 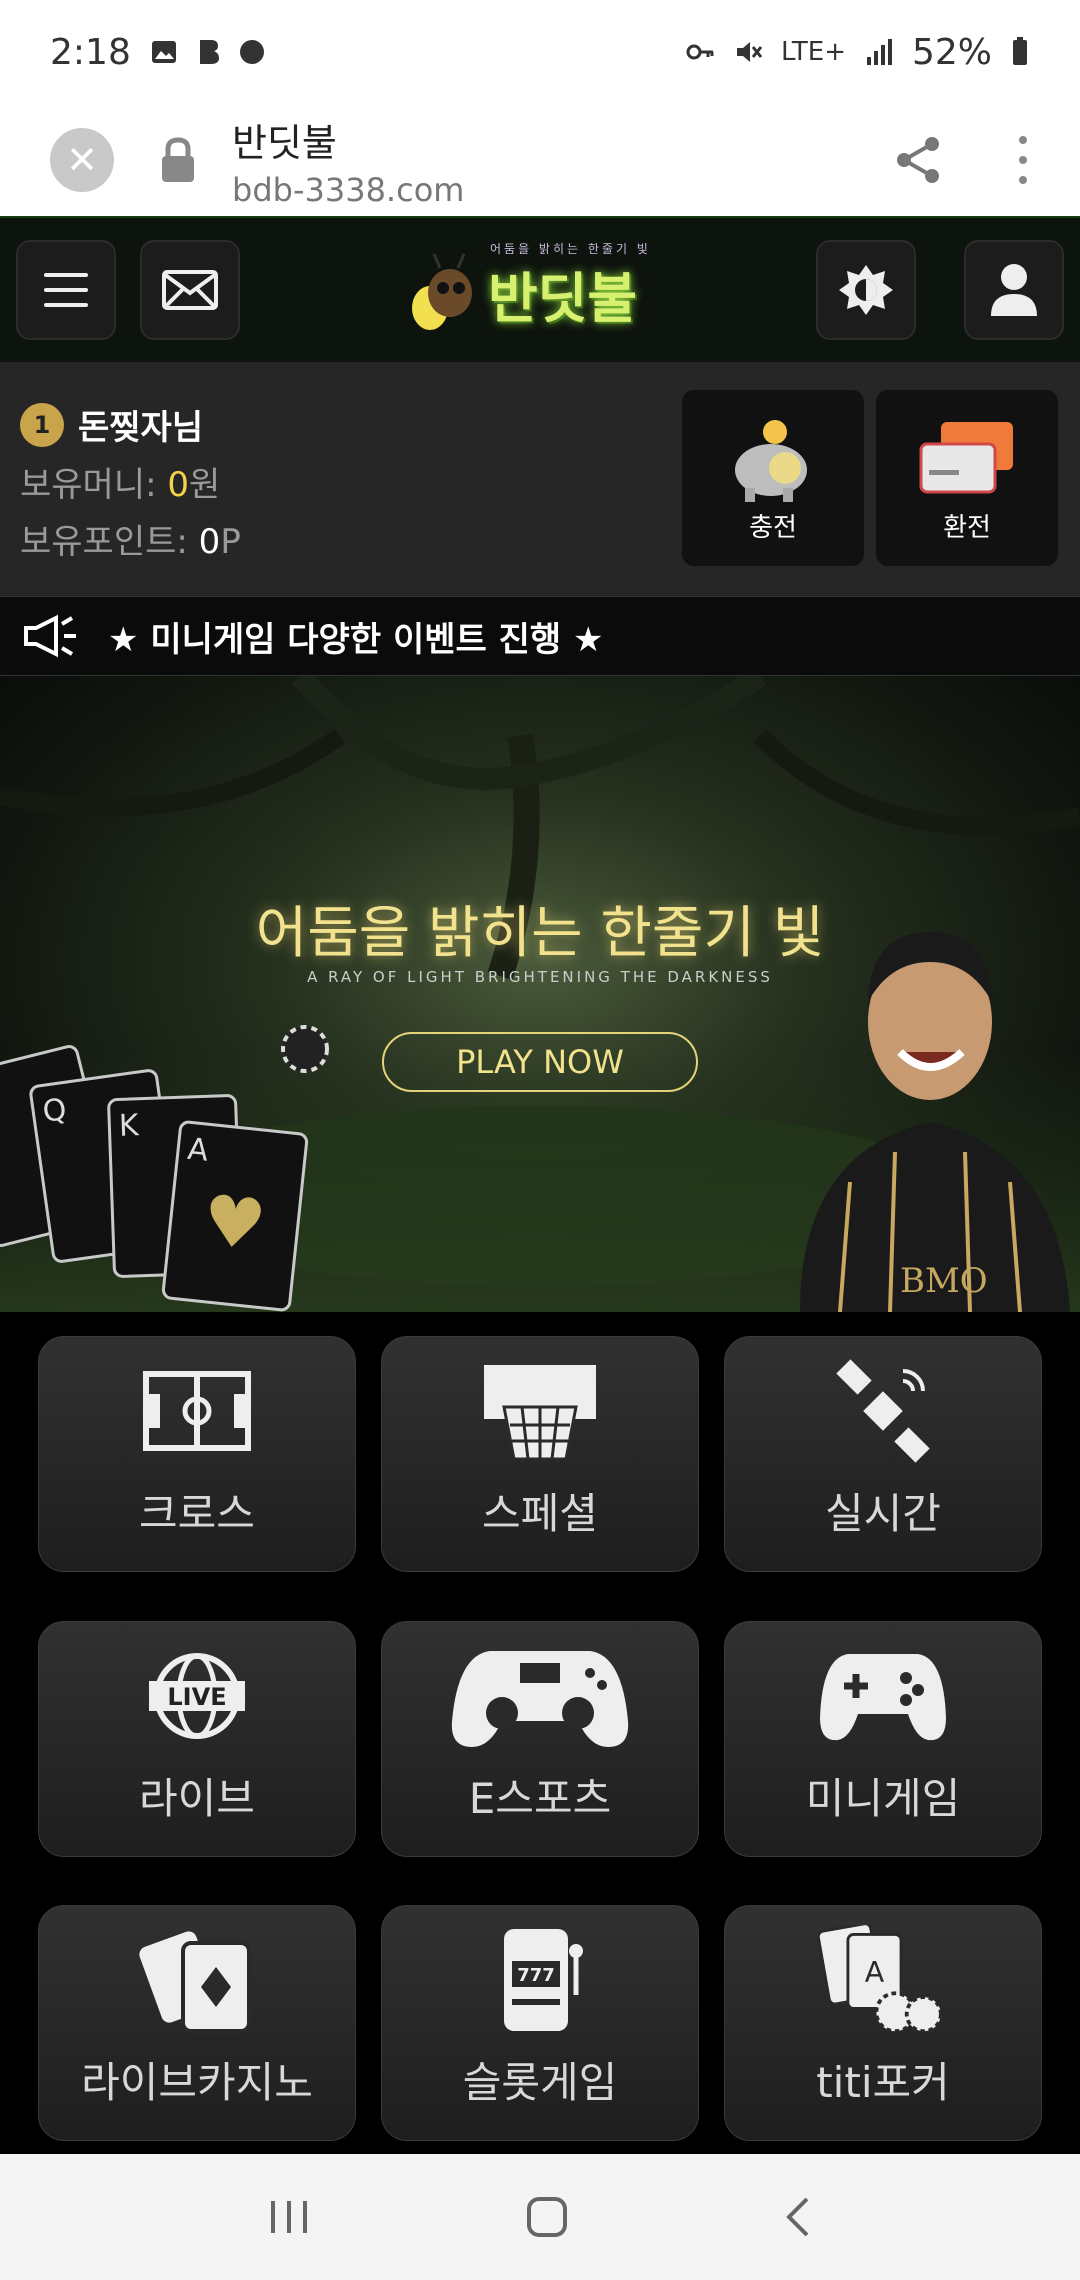 I want to click on status-bar: 2:18 LTE+ 52%, so click(x=540, y=52).